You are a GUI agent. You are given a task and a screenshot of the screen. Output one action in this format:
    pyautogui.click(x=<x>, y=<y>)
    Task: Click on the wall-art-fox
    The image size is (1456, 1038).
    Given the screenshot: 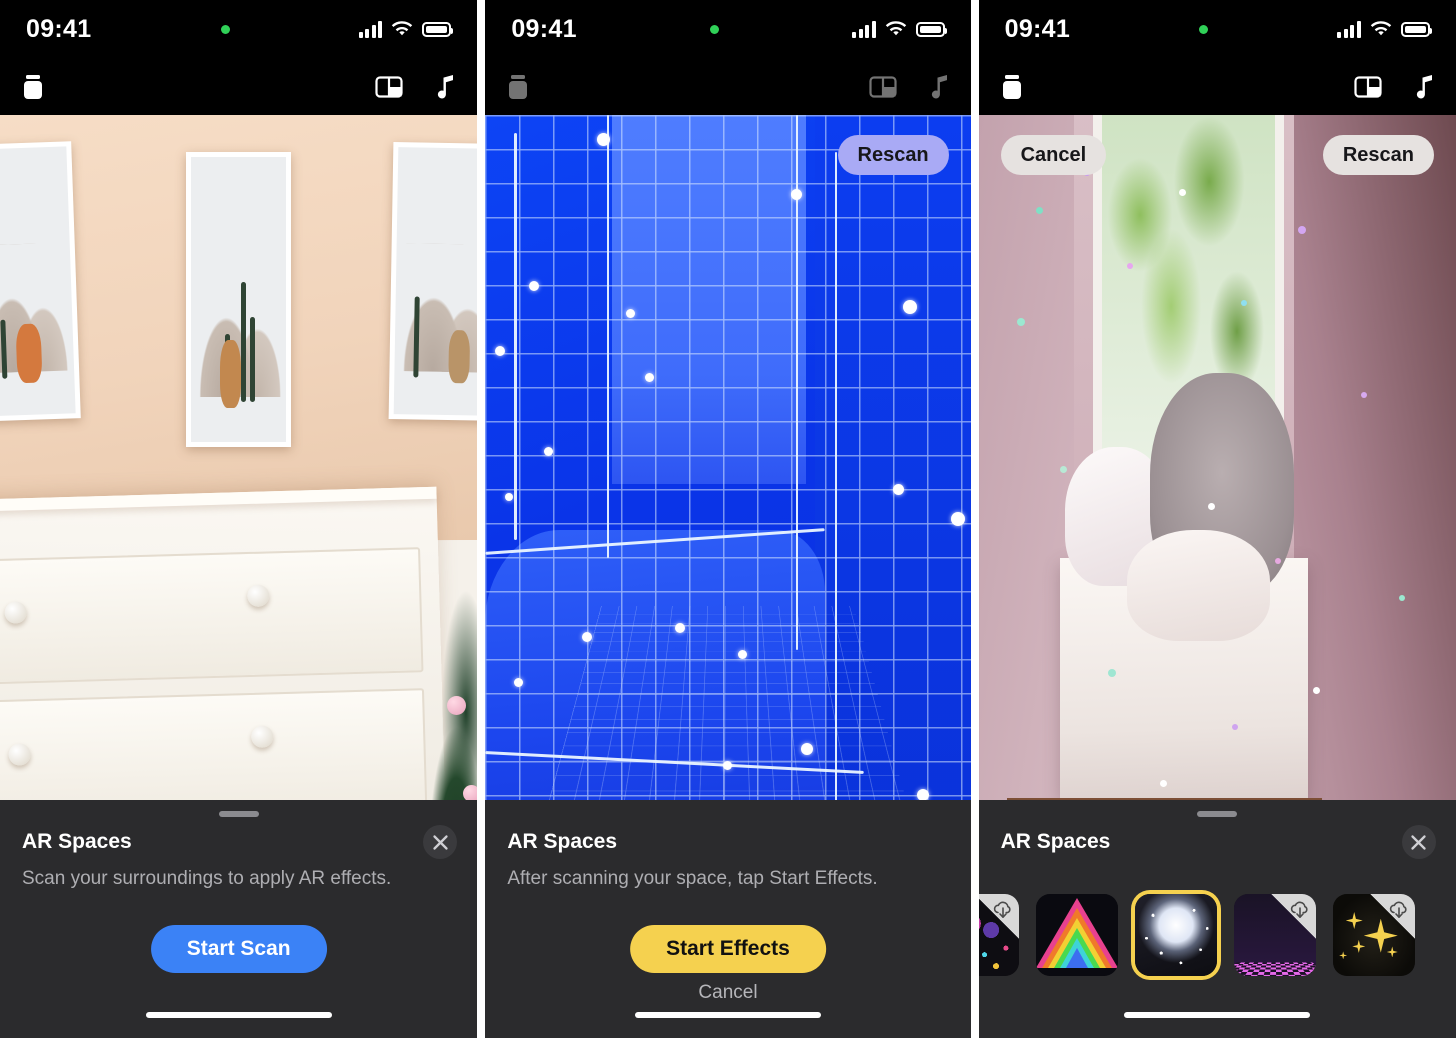 What is the action you would take?
    pyautogui.click(x=41, y=281)
    